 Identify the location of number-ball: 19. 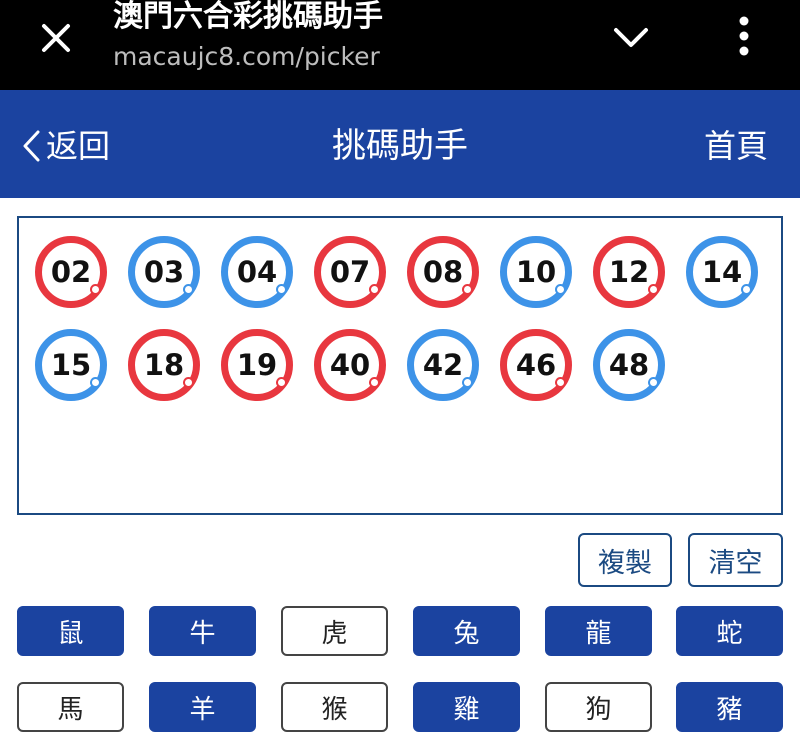
(257, 365).